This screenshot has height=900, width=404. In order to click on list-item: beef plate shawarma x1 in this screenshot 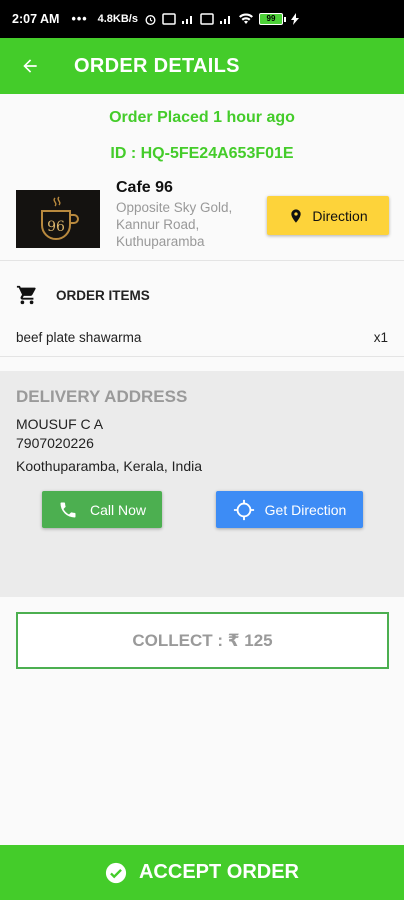, I will do `click(202, 337)`.